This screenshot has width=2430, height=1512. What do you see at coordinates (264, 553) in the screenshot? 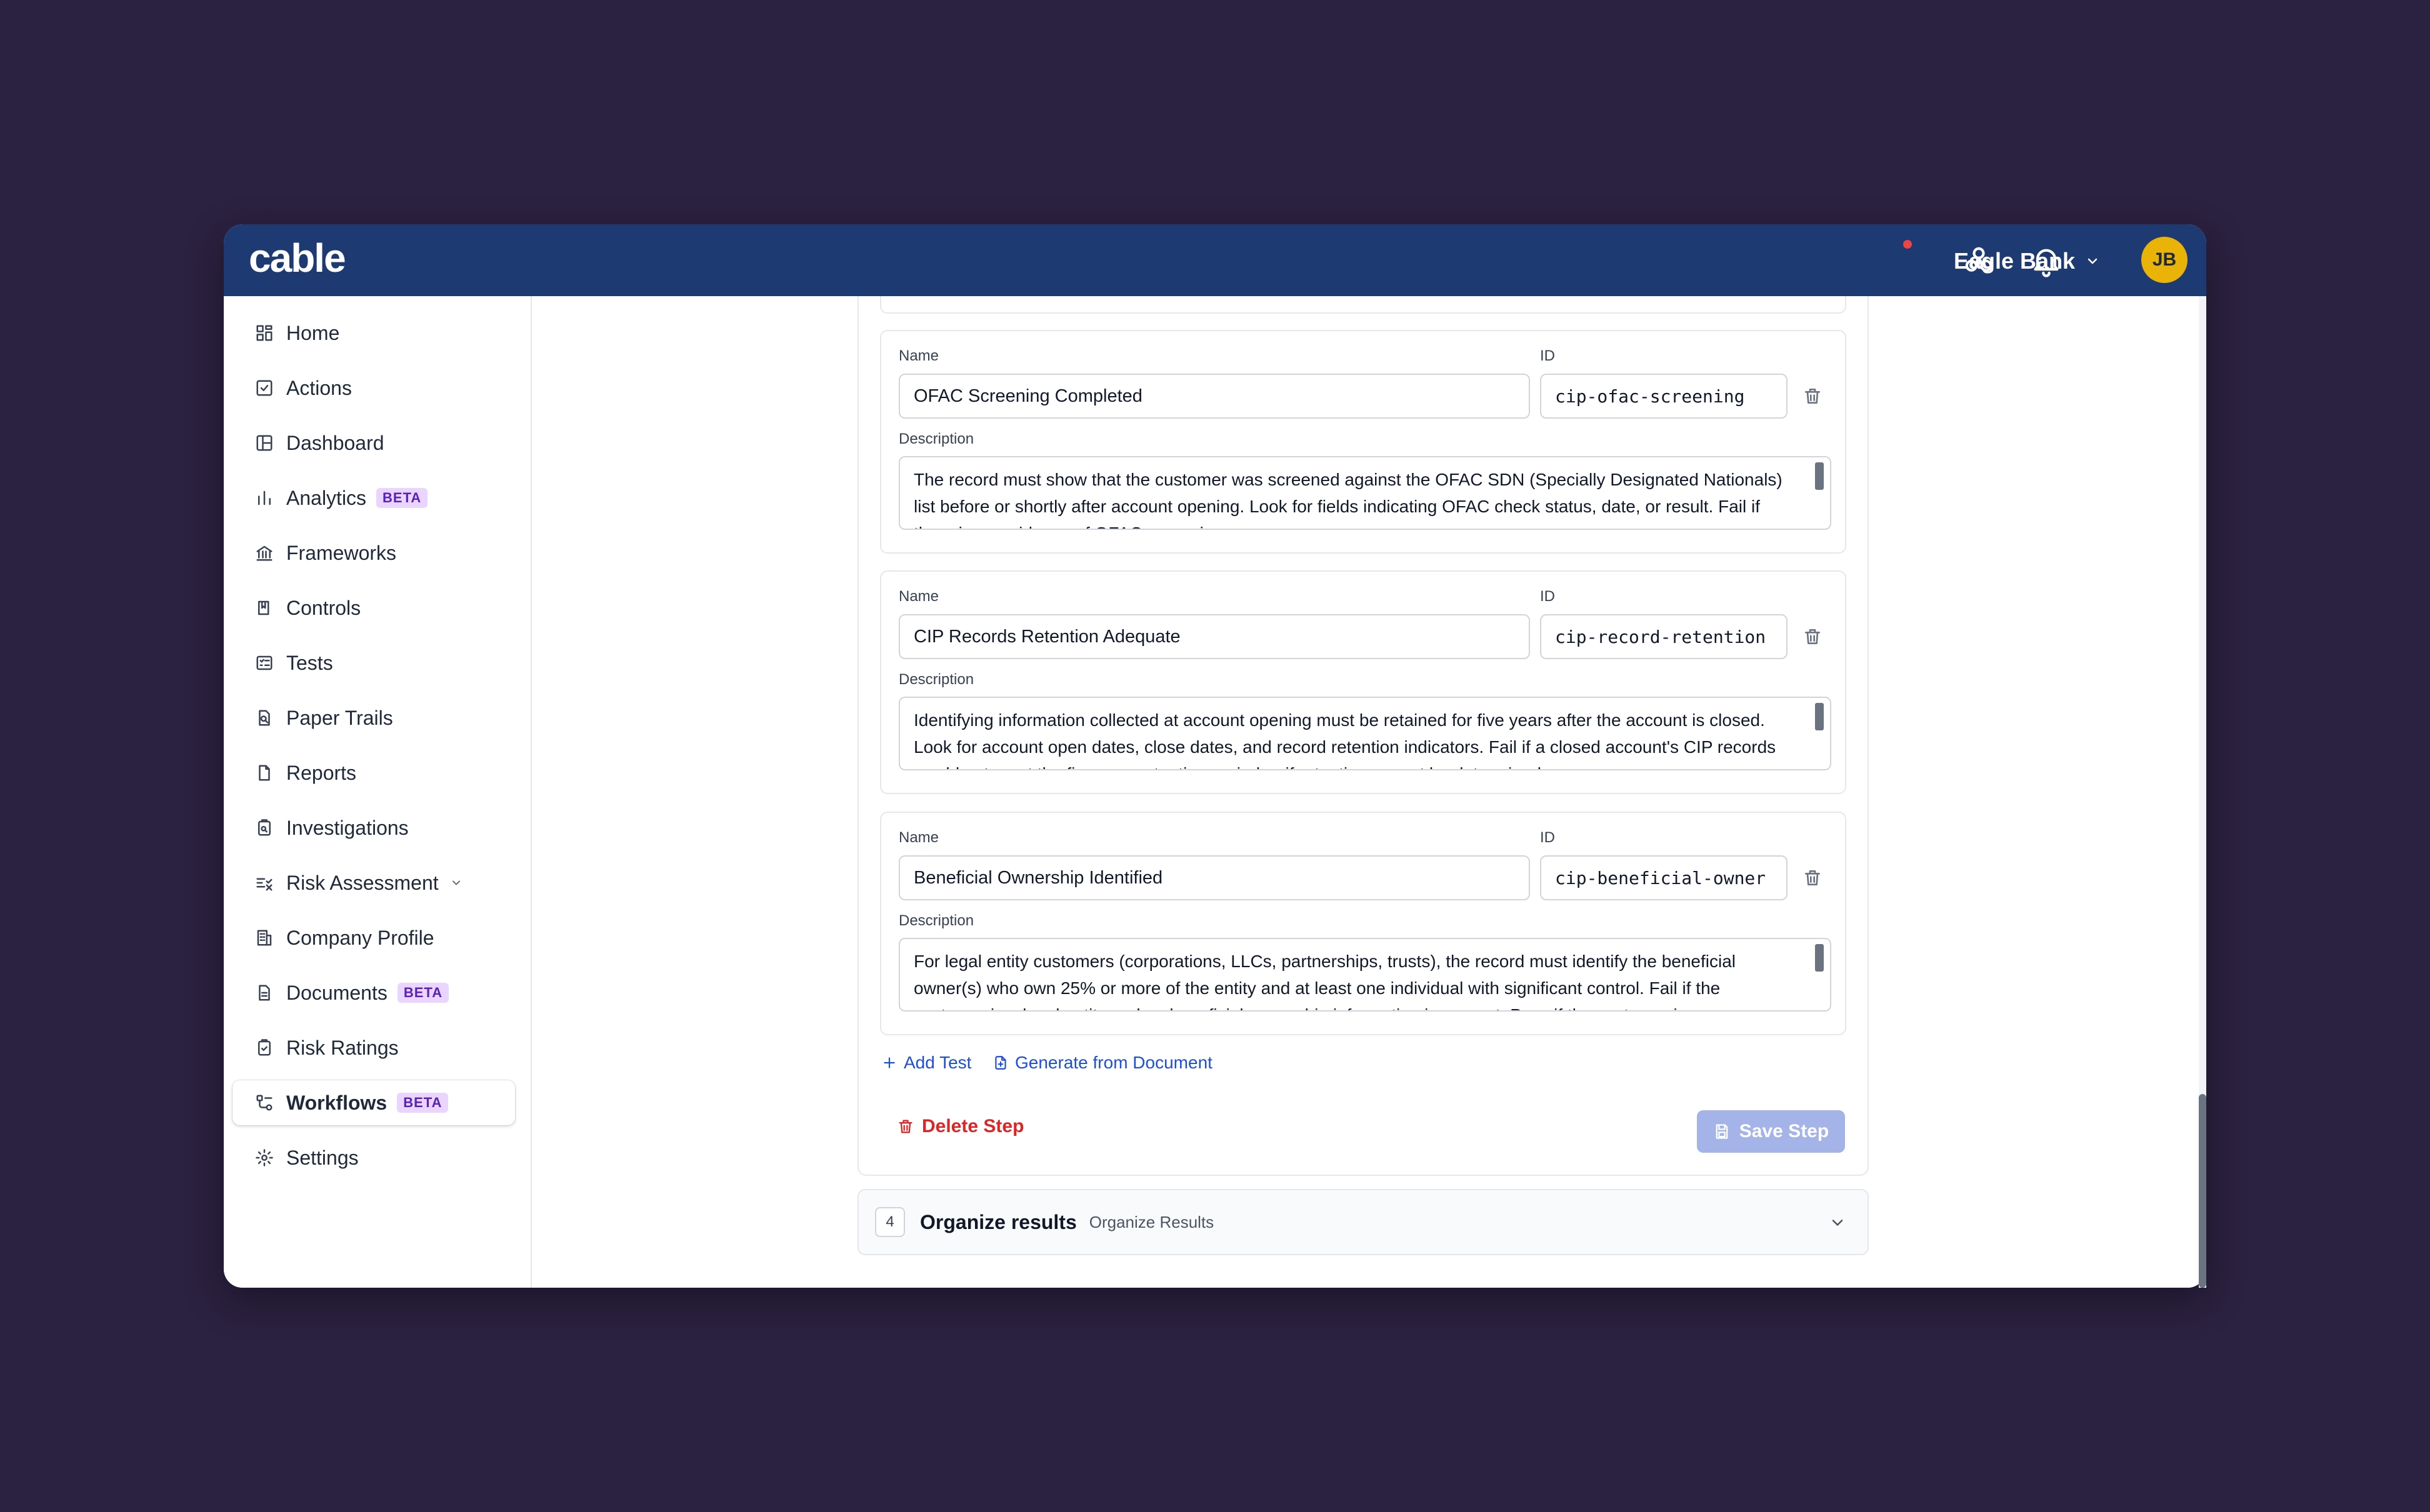
I see `bank-icon` at bounding box center [264, 553].